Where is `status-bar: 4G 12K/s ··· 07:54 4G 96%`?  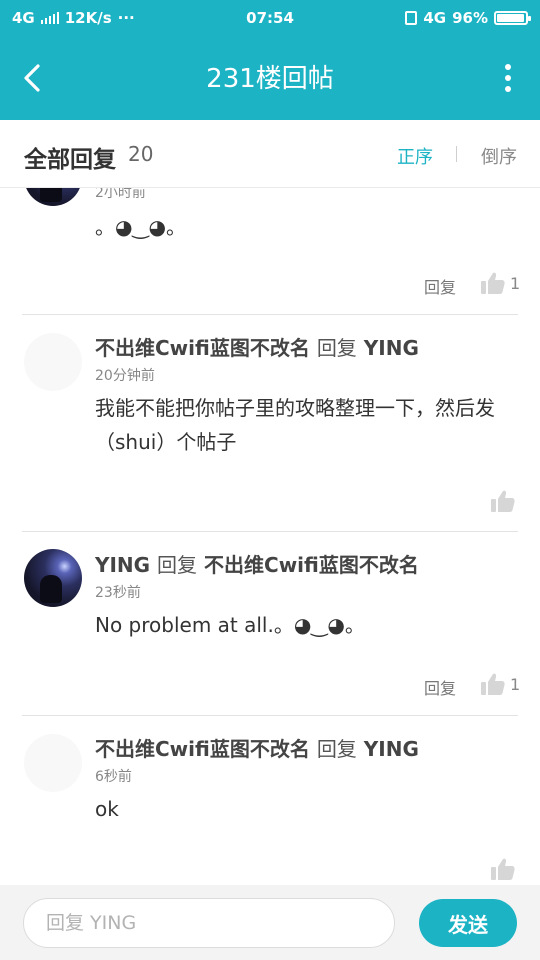 status-bar: 4G 12K/s ··· 07:54 4G 96% is located at coordinates (270, 18).